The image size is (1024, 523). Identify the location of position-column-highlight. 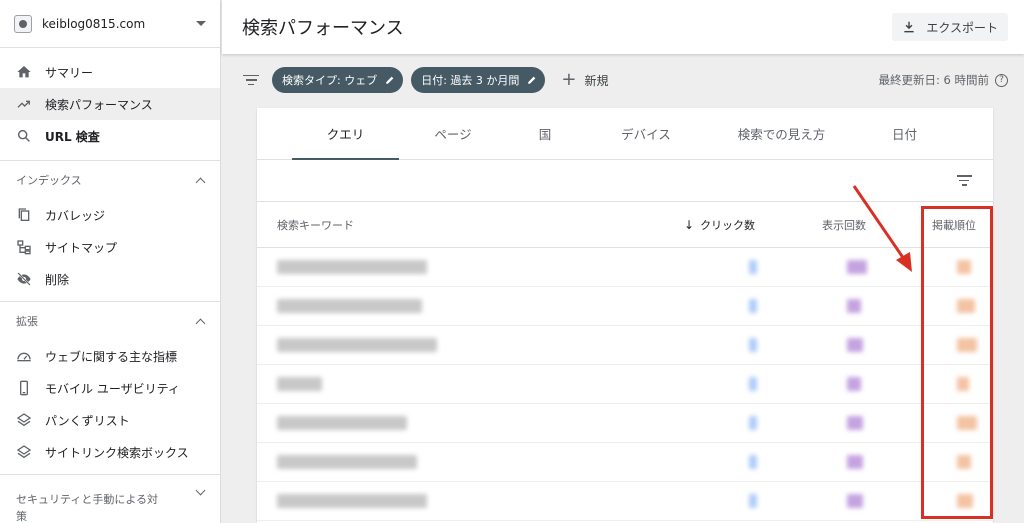
(957, 362).